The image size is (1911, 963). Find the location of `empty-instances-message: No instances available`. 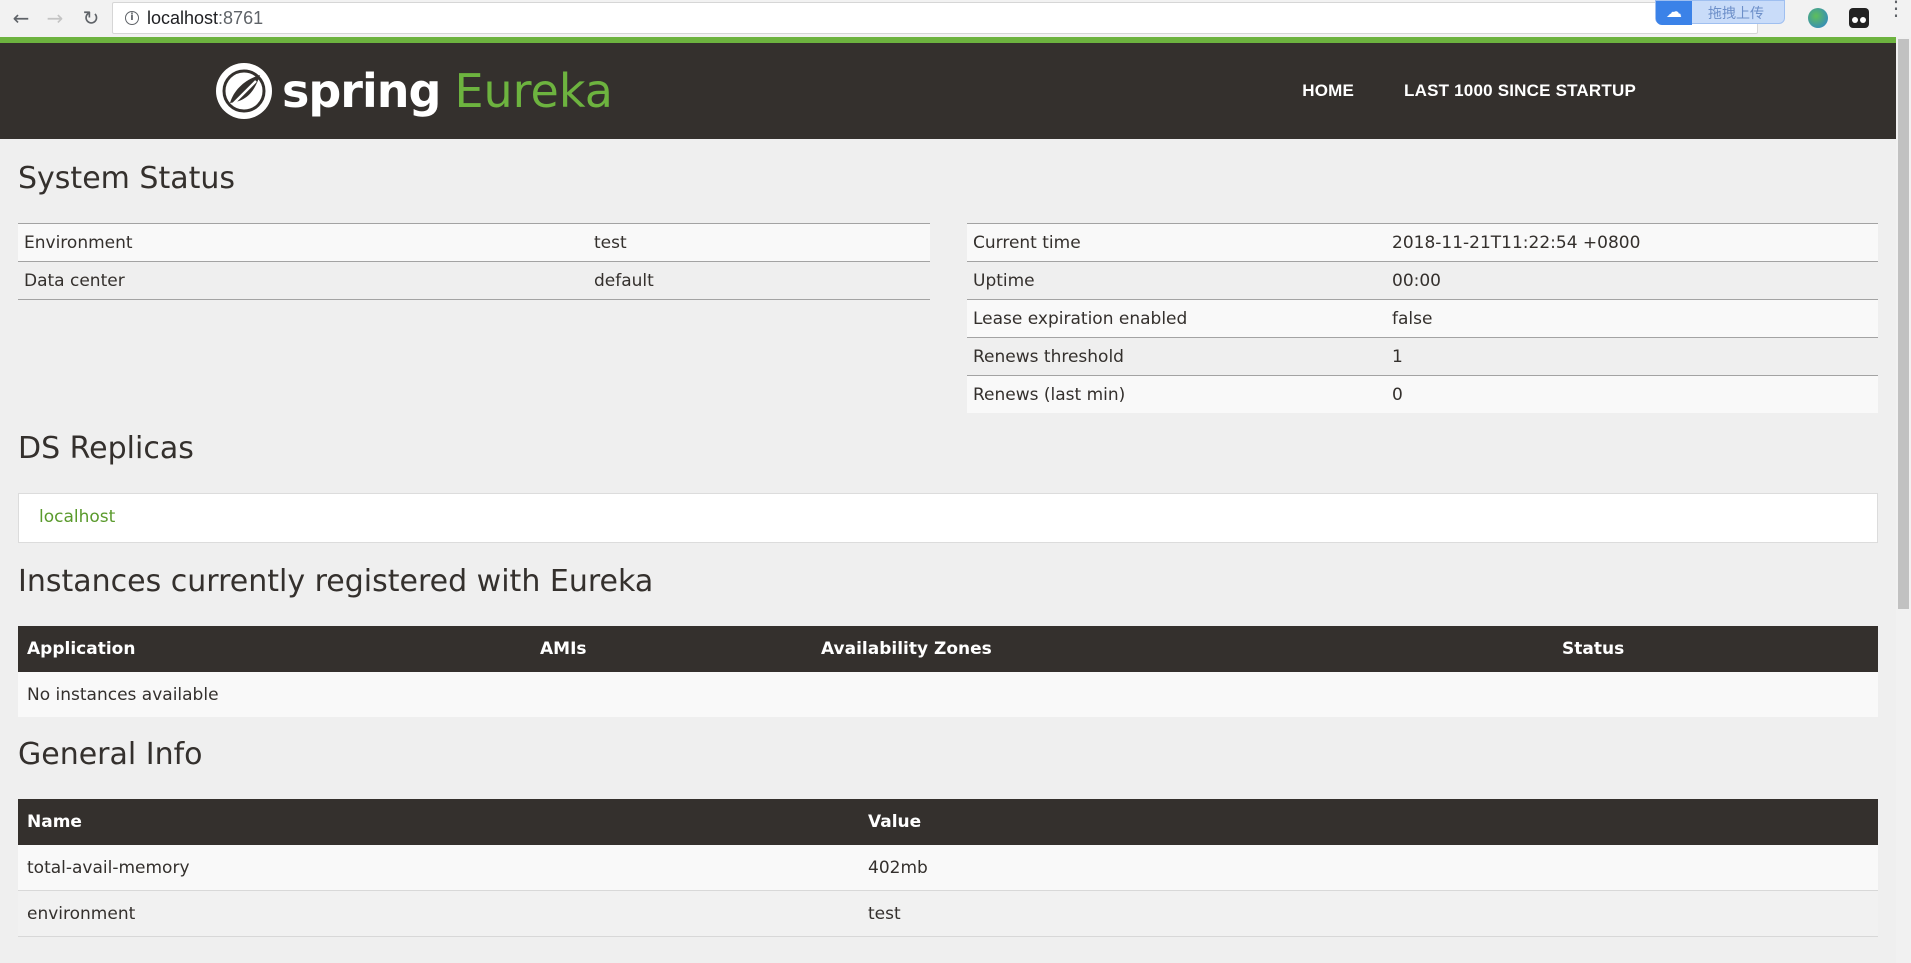

empty-instances-message: No instances available is located at coordinates (948, 694).